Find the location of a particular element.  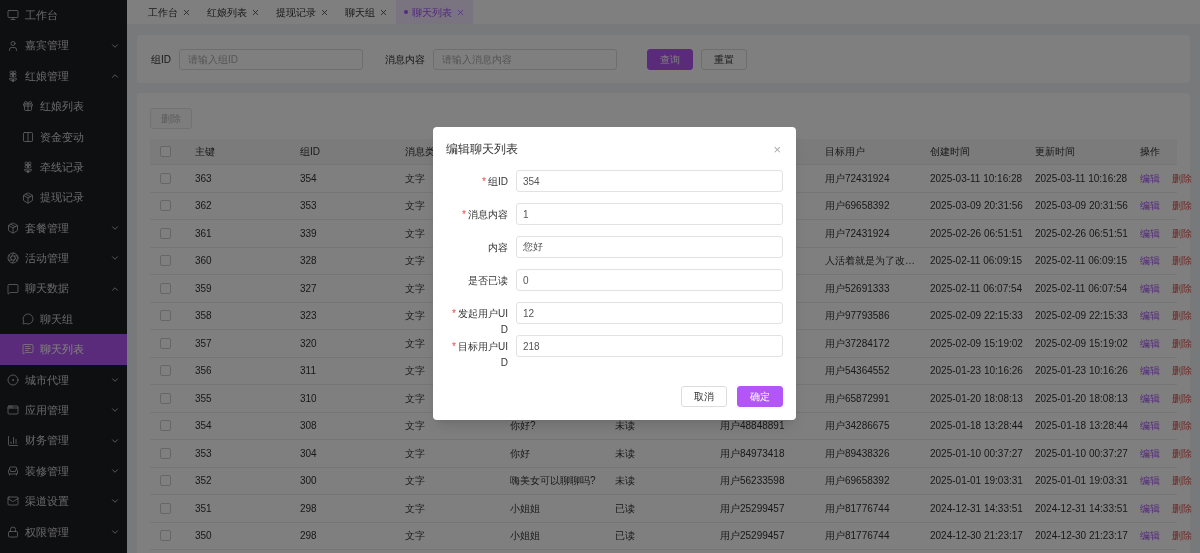

table-cell: 用户25299457 is located at coordinates (752, 536).